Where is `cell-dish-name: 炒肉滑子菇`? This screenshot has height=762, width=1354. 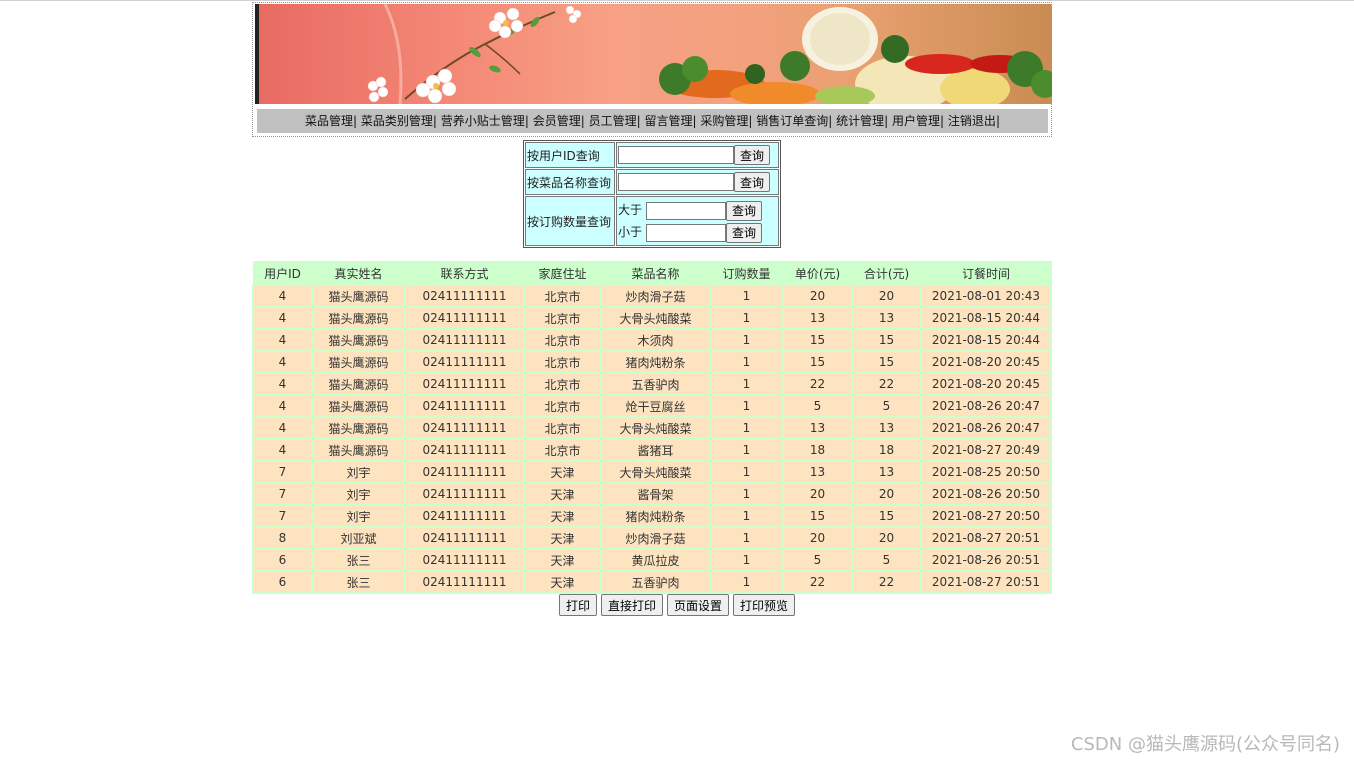 cell-dish-name: 炒肉滑子菇 is located at coordinates (655, 538).